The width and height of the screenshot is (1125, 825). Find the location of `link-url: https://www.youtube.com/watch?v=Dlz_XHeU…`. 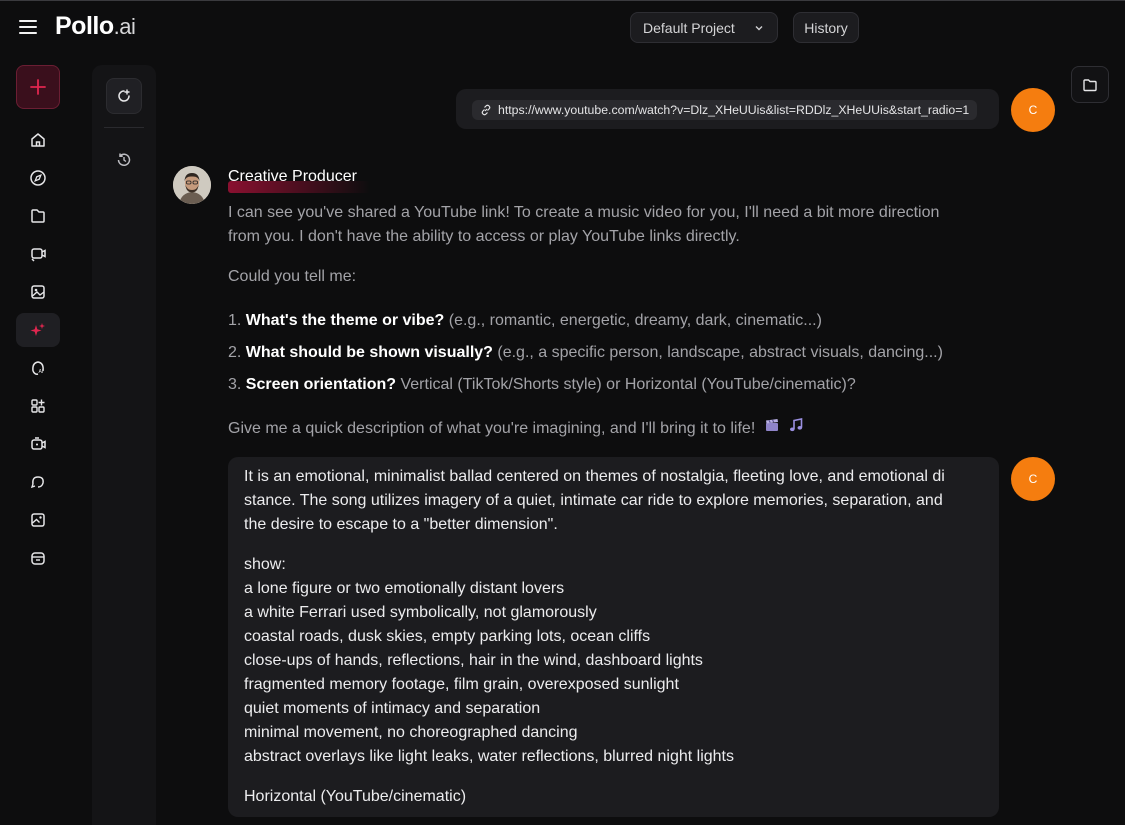

link-url: https://www.youtube.com/watch?v=Dlz_XHeU… is located at coordinates (734, 110).